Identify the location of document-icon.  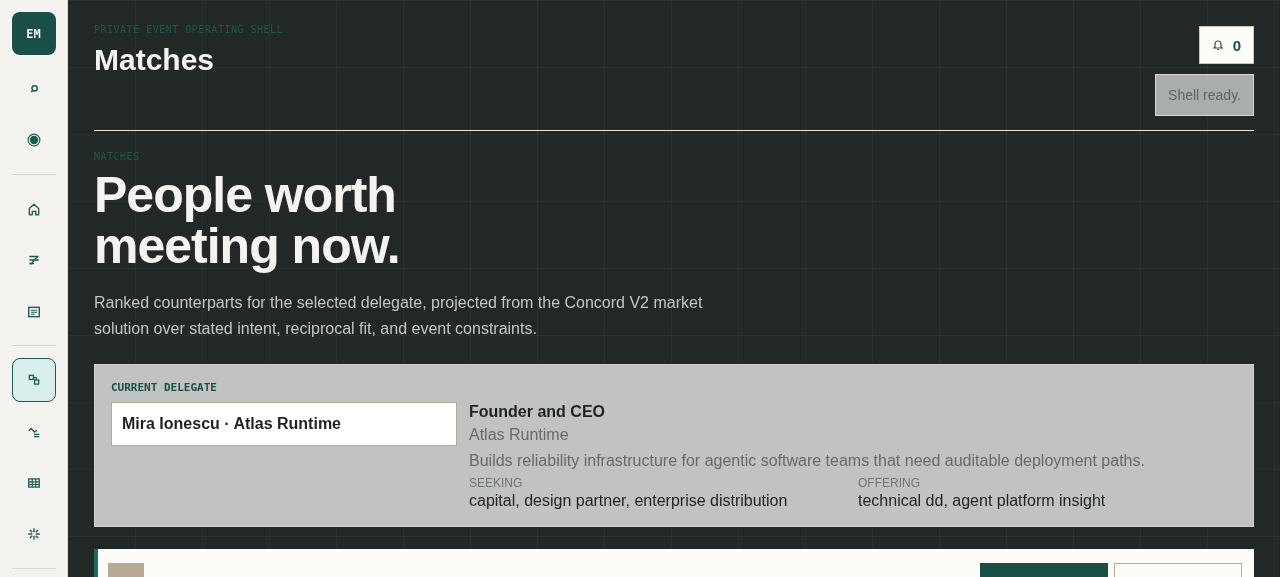
(33, 311).